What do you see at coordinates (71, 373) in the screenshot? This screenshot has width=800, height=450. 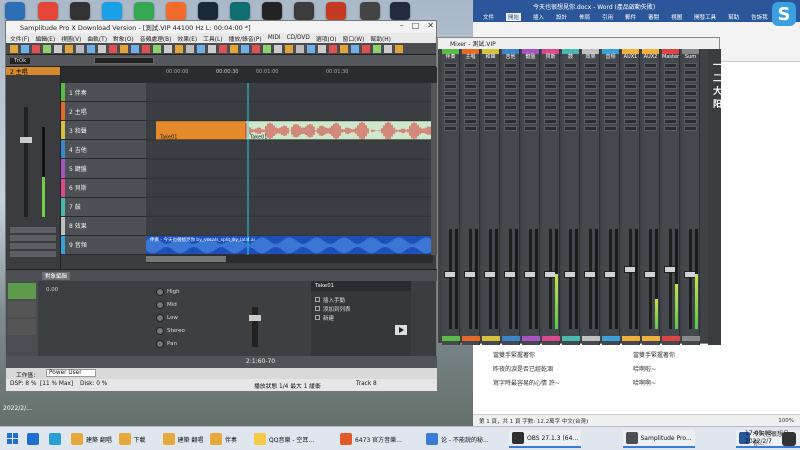 I see `workspace-select: Power User` at bounding box center [71, 373].